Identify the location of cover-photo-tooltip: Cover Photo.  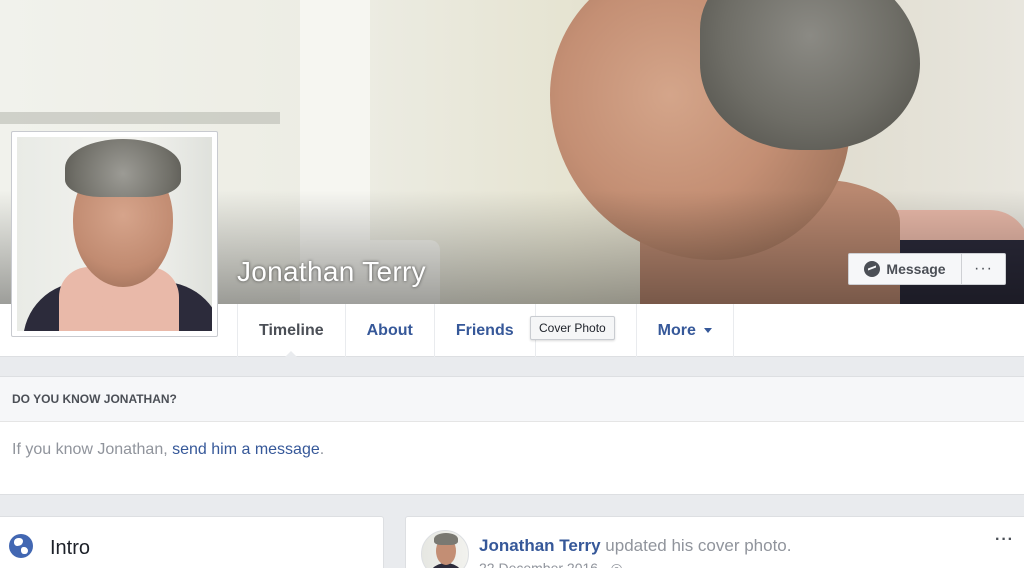
(572, 328).